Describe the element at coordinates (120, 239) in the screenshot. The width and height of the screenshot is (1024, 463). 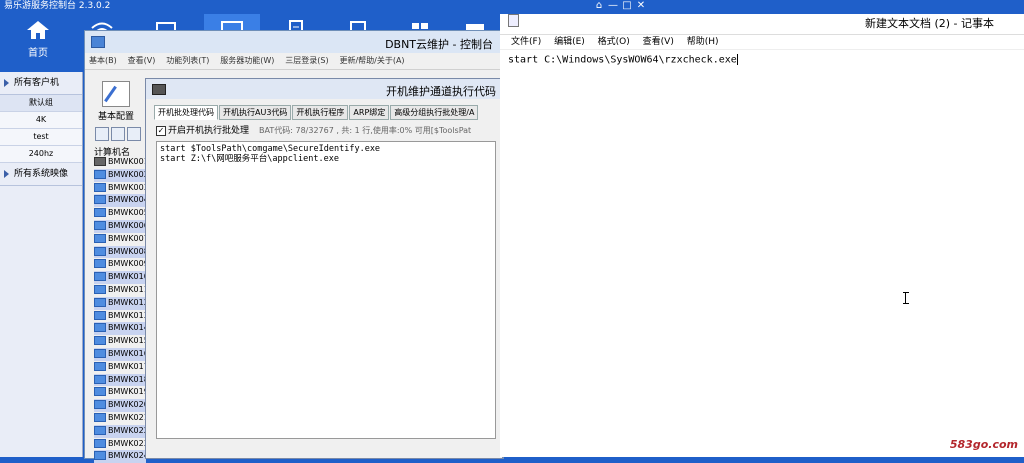
I see `computer-row: BMWK007` at that location.